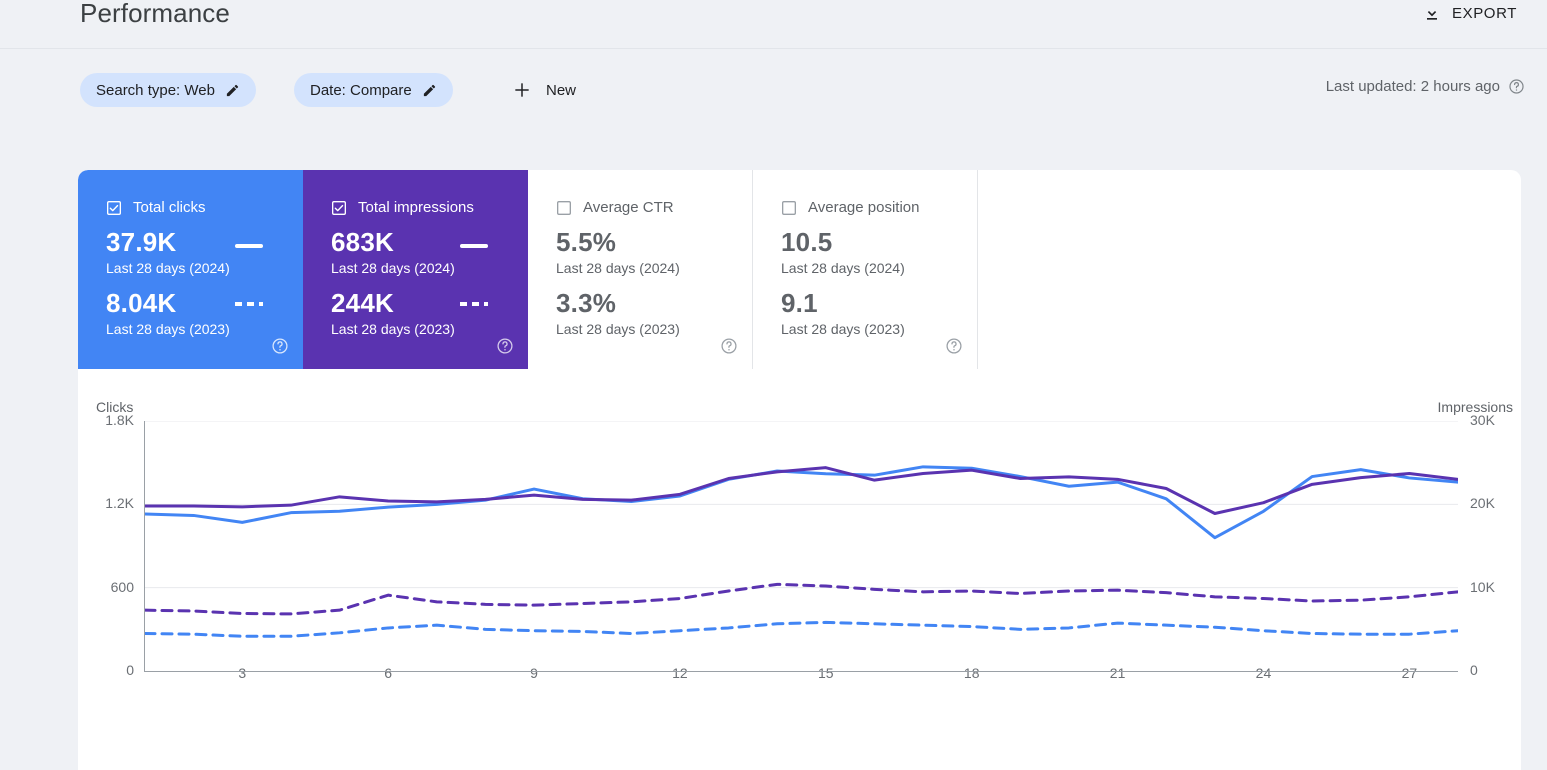 The width and height of the screenshot is (1547, 770). Describe the element at coordinates (544, 90) in the screenshot. I see `add-new-filter-button: New` at that location.